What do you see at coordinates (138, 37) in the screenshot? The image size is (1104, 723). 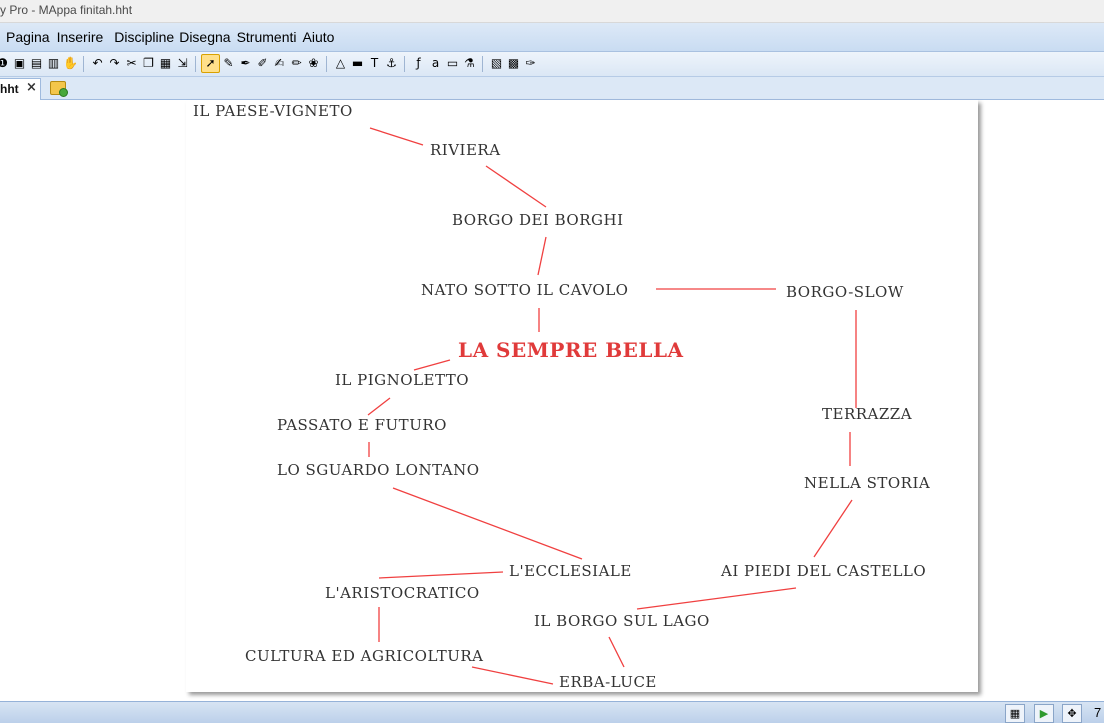 I see `menu-discipline: Discipline` at bounding box center [138, 37].